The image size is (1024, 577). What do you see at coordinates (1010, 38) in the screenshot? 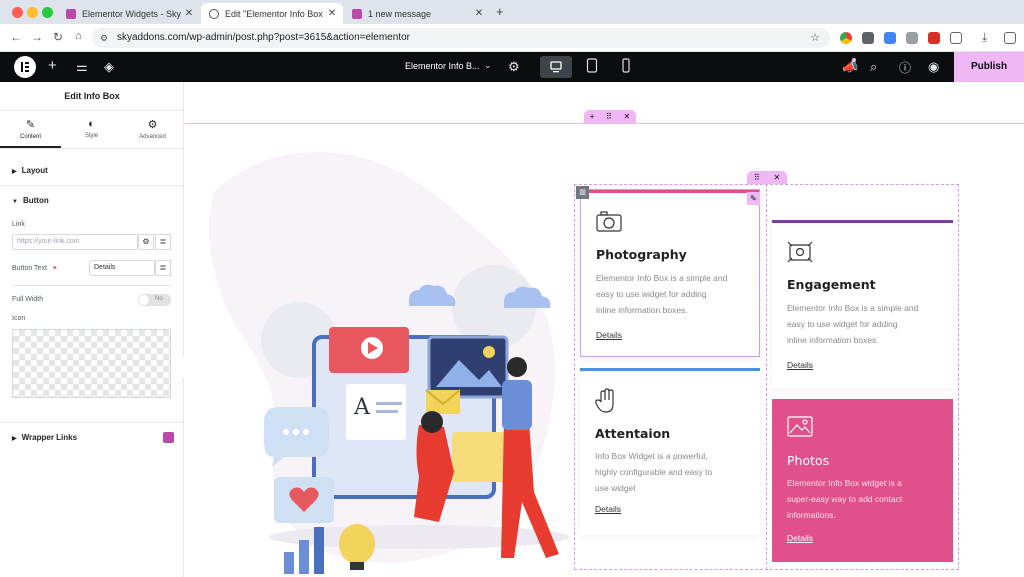
I see `profile-icon` at bounding box center [1010, 38].